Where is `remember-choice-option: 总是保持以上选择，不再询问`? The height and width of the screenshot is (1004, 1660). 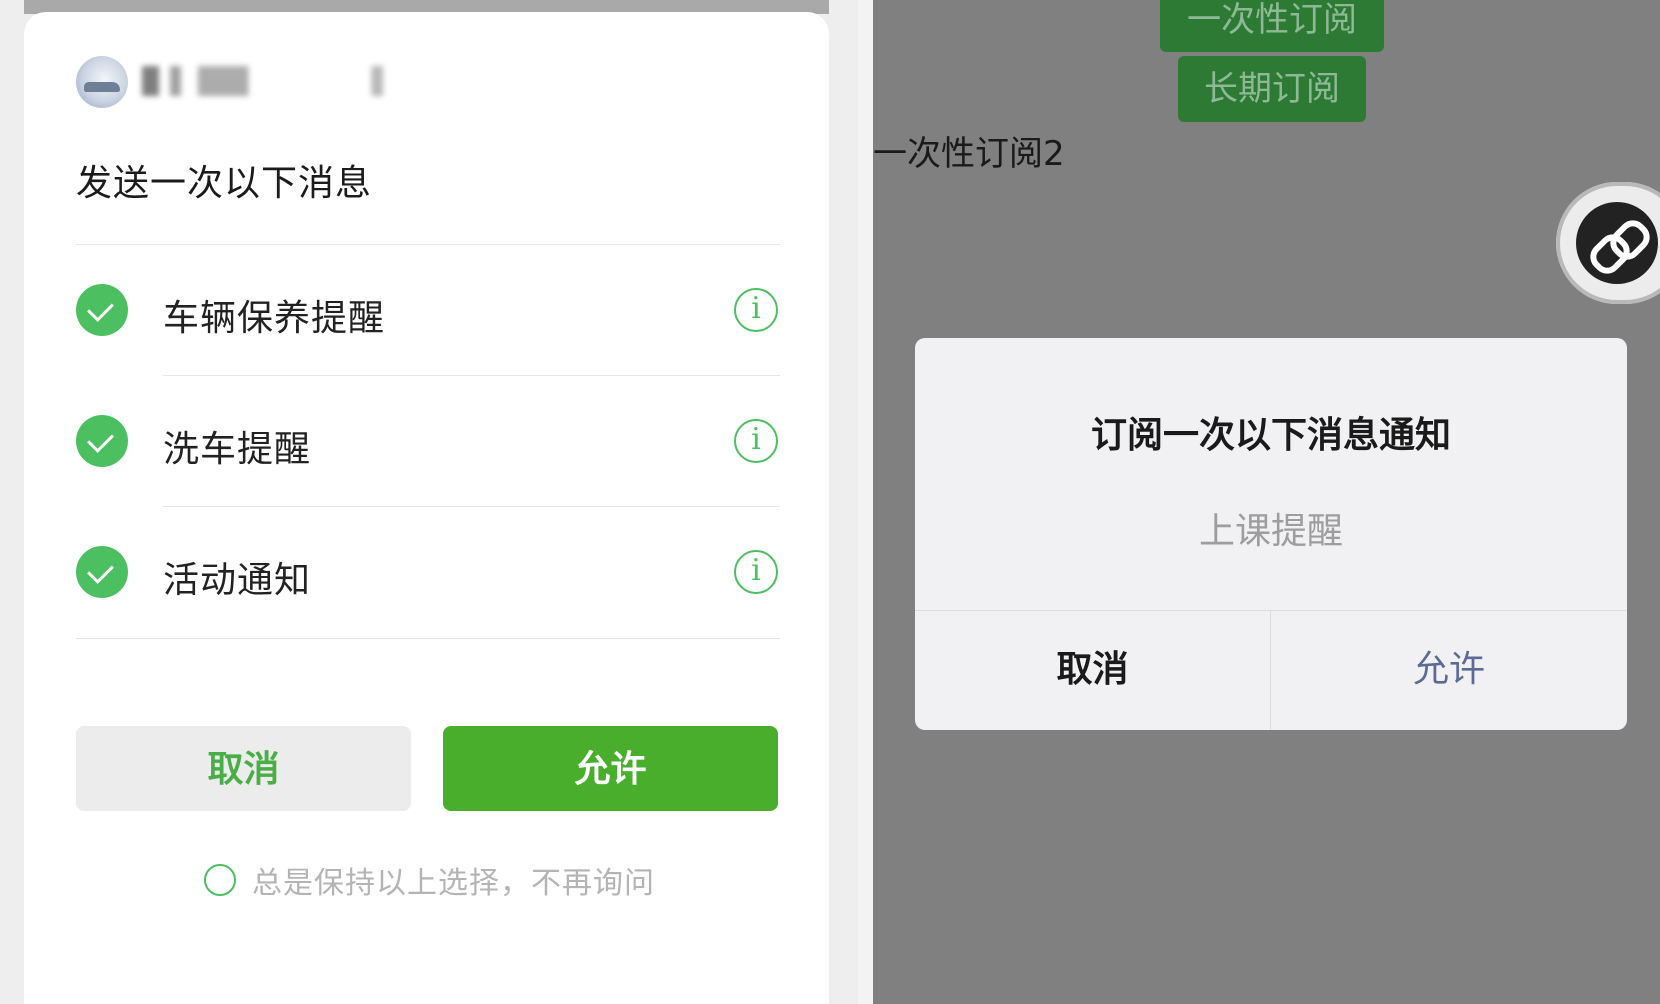 remember-choice-option: 总是保持以上选择，不再询问 is located at coordinates (429, 881).